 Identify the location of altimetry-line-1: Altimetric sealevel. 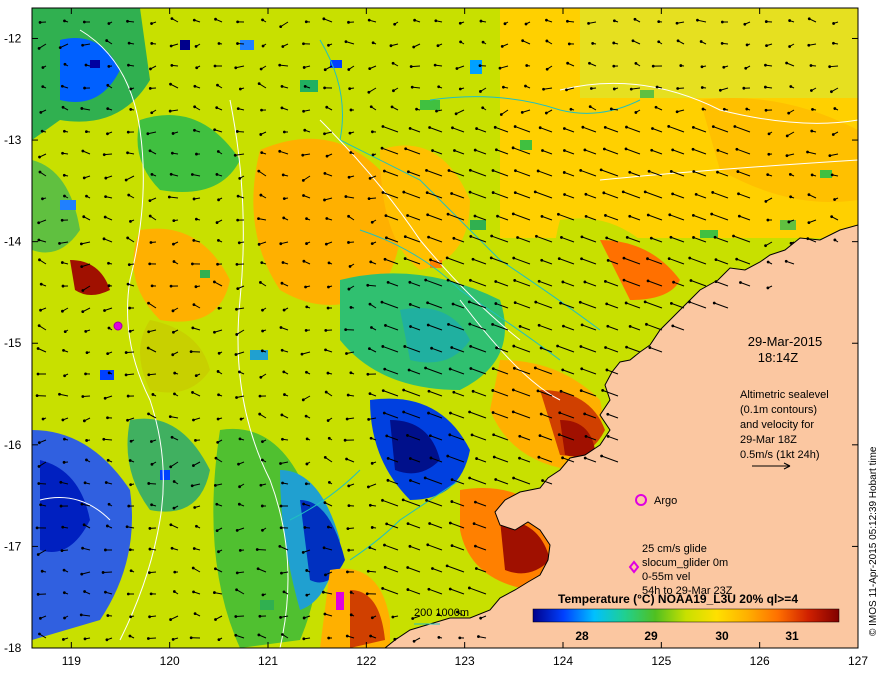
(784, 395).